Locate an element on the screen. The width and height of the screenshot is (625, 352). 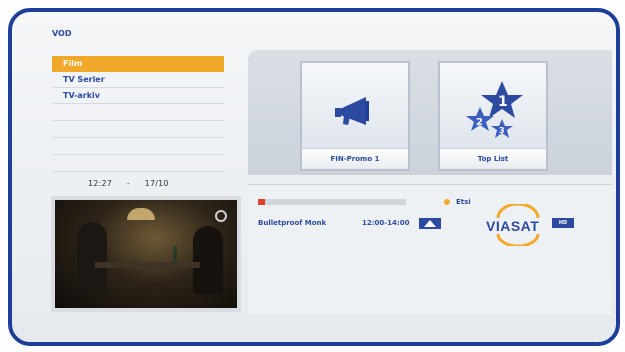
clock-time: 12:27 is located at coordinates (100, 183).